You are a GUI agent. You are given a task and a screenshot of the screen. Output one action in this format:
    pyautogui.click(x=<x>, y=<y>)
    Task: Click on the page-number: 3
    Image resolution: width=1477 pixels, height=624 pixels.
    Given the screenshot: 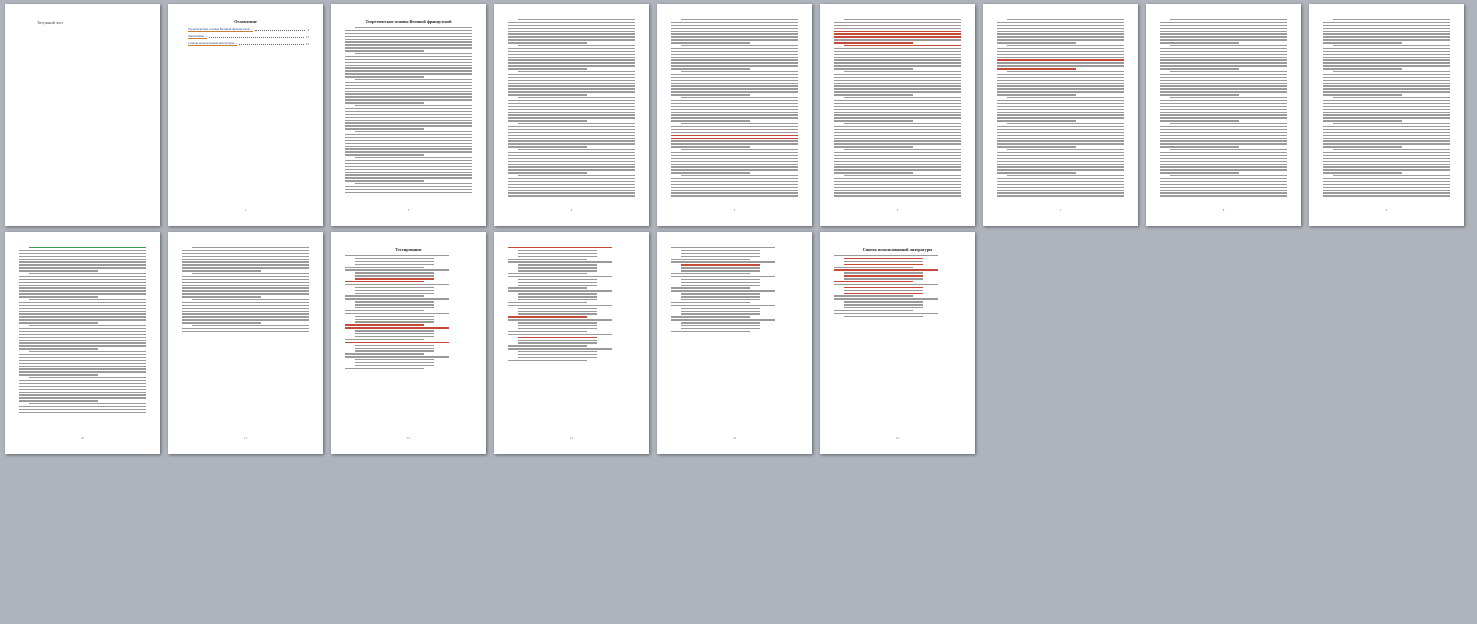 What is the action you would take?
    pyautogui.click(x=408, y=210)
    